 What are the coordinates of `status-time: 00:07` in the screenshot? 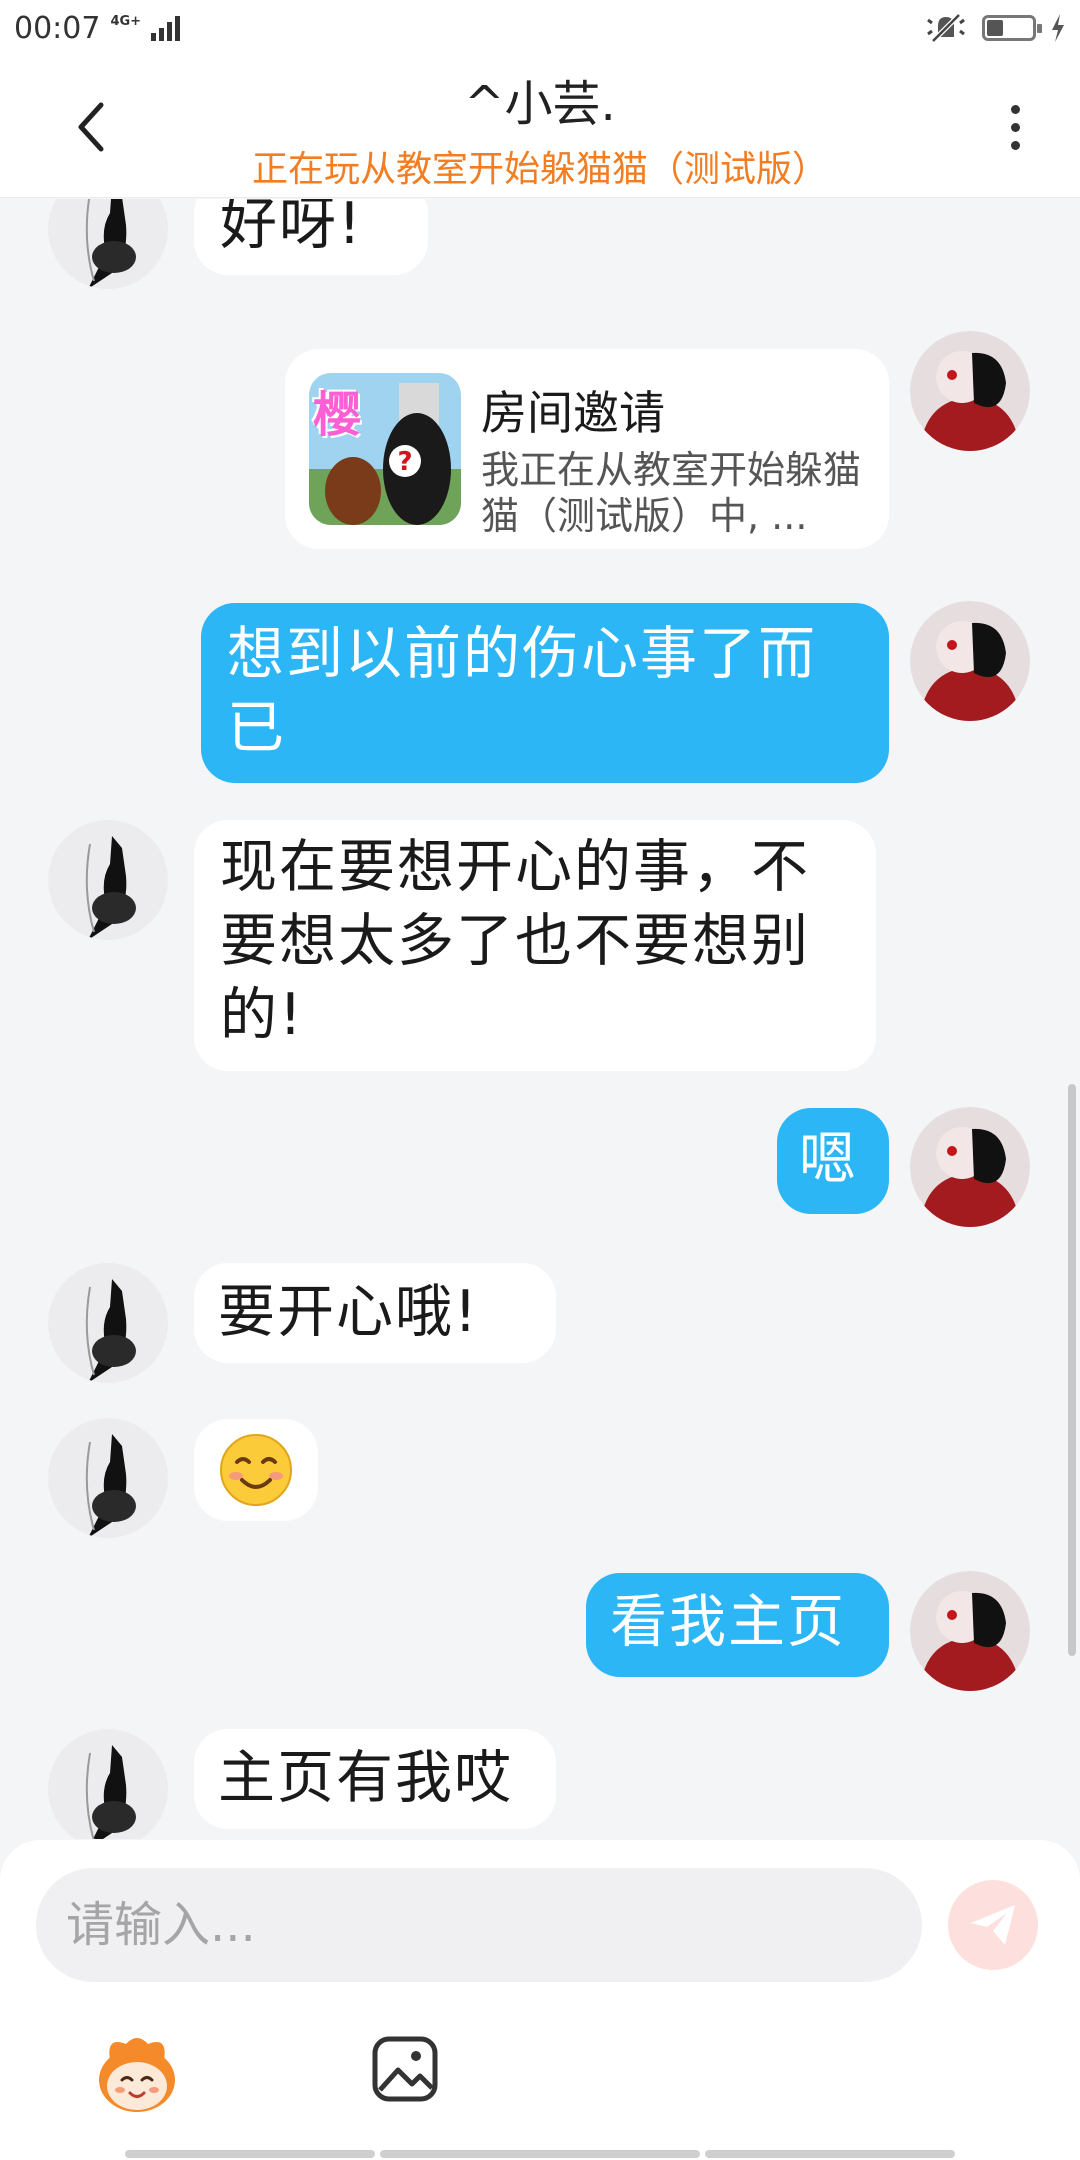 It's located at (57, 28).